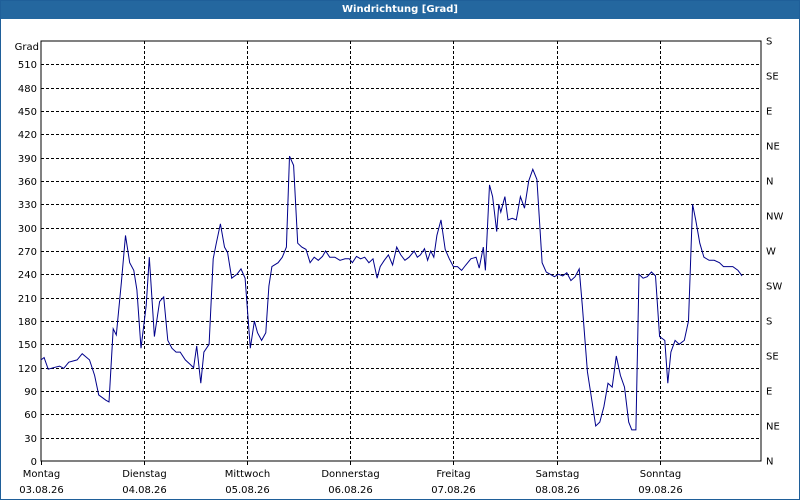 The width and height of the screenshot is (800, 501). I want to click on y-axis-label: Grad, so click(27, 47).